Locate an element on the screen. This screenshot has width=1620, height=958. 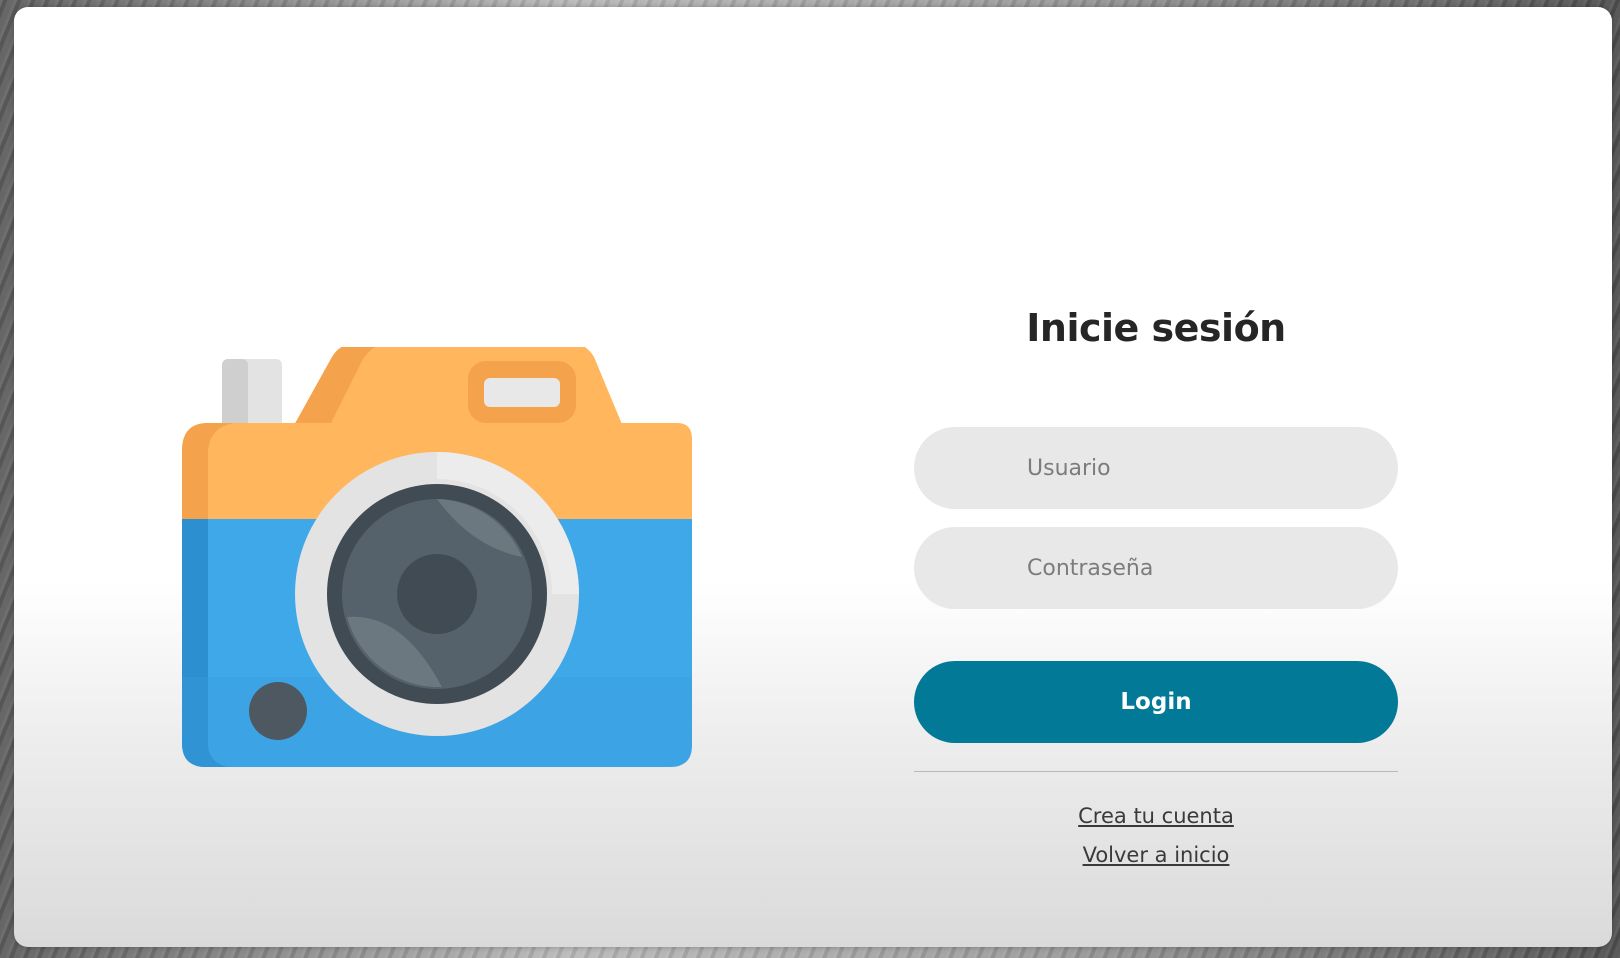
create-account-link: Crea tu cuenta is located at coordinates (1156, 825).